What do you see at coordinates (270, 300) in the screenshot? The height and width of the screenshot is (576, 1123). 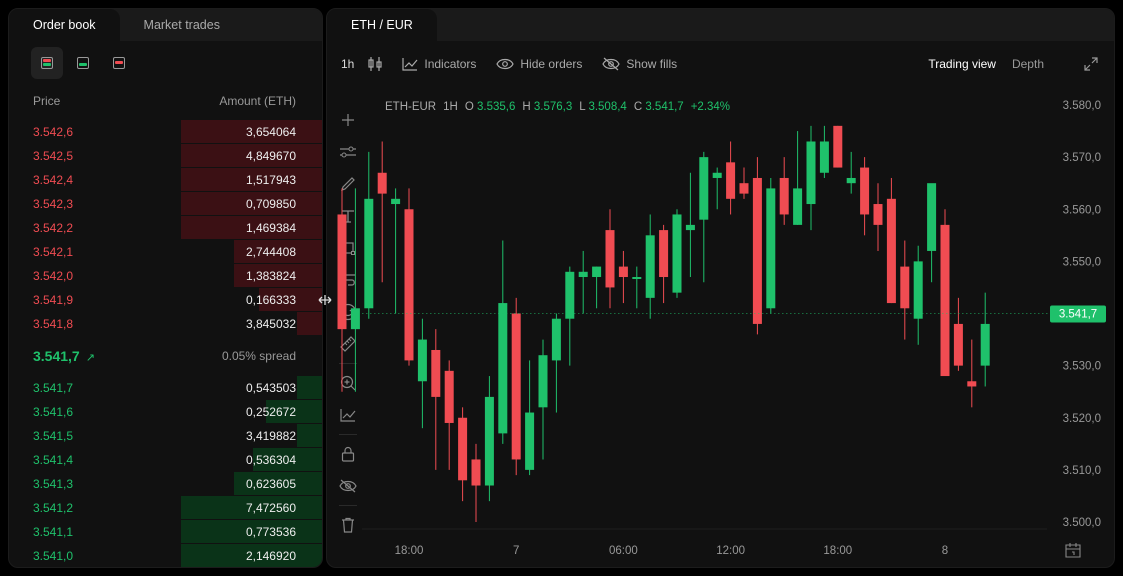 I see `row-amount: 0,166333` at bounding box center [270, 300].